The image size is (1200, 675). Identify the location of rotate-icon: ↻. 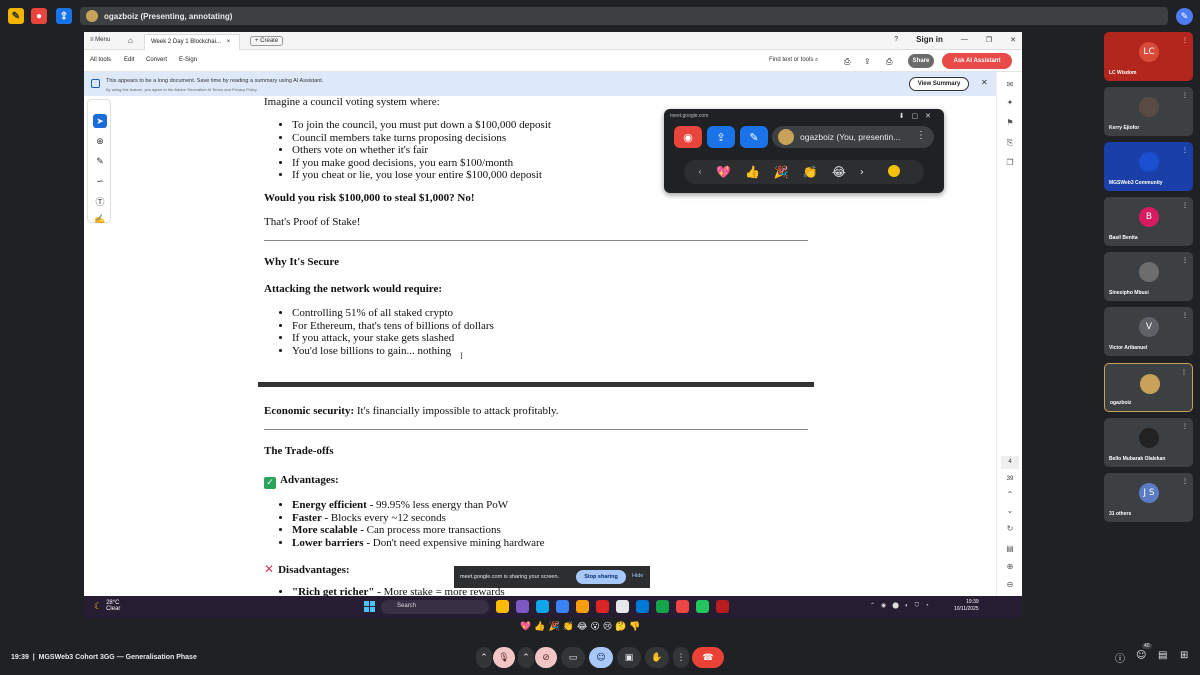
(1010, 530).